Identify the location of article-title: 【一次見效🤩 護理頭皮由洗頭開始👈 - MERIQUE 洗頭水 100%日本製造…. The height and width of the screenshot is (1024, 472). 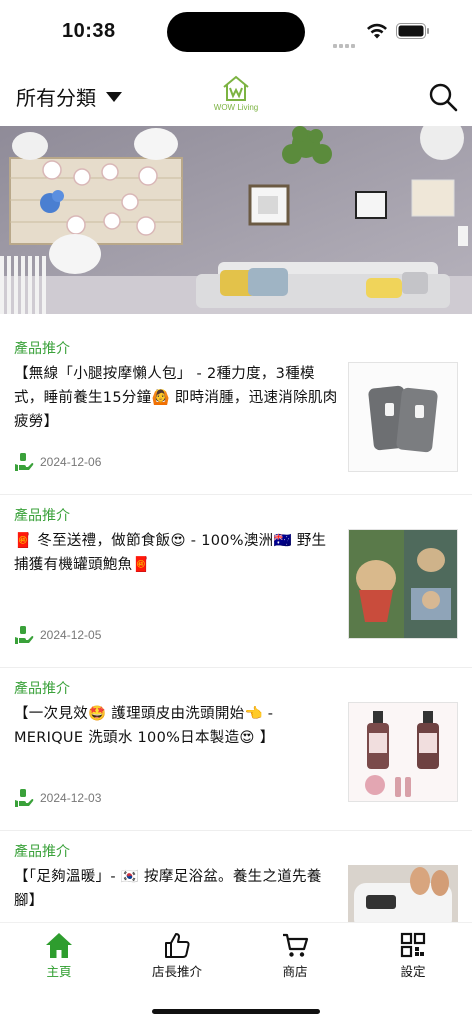
(144, 726).